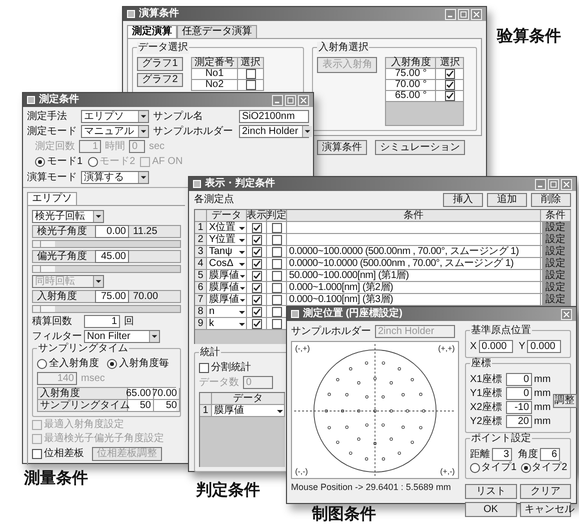 The height and width of the screenshot is (525, 579). What do you see at coordinates (122, 336) in the screenshot?
I see `dropdown: Non Filter` at bounding box center [122, 336].